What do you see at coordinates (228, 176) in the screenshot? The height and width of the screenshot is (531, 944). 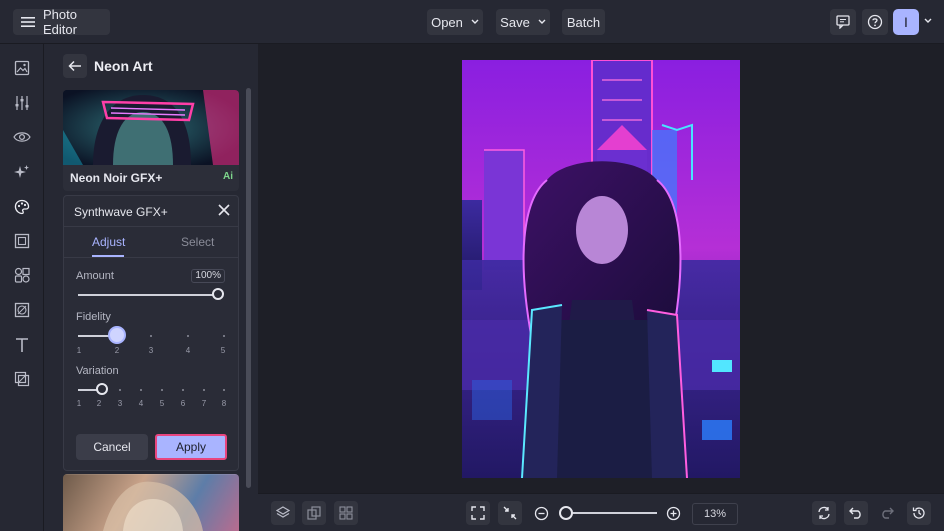 I see `ai-badge: Ai` at bounding box center [228, 176].